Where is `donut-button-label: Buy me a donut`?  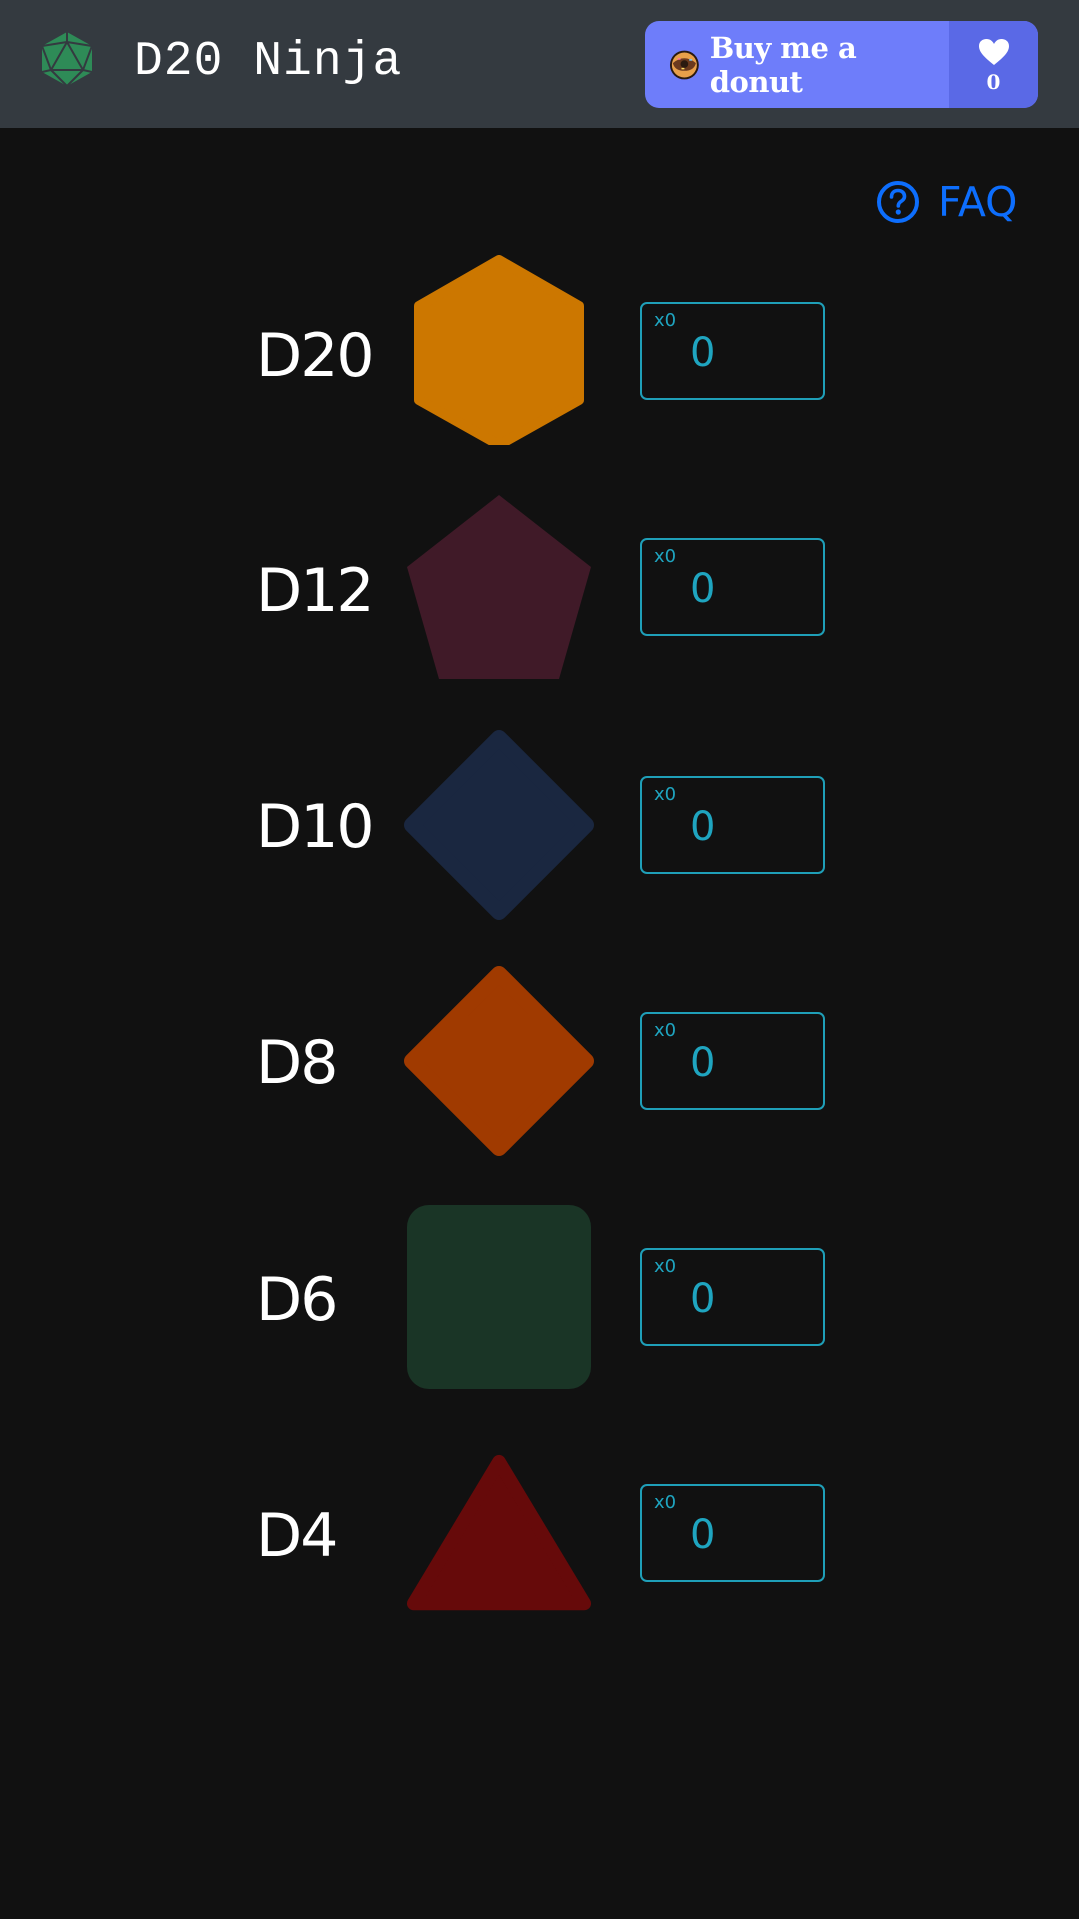
donut-button-label: Buy me a donut is located at coordinates (783, 64).